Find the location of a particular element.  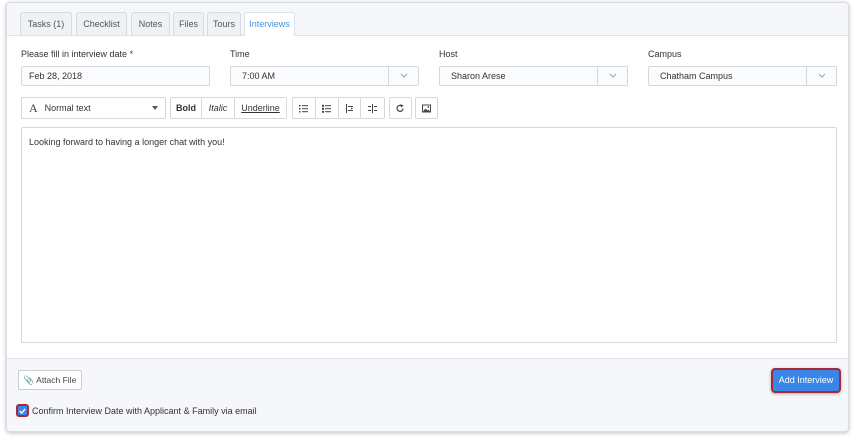

indent-button is located at coordinates (372, 108).